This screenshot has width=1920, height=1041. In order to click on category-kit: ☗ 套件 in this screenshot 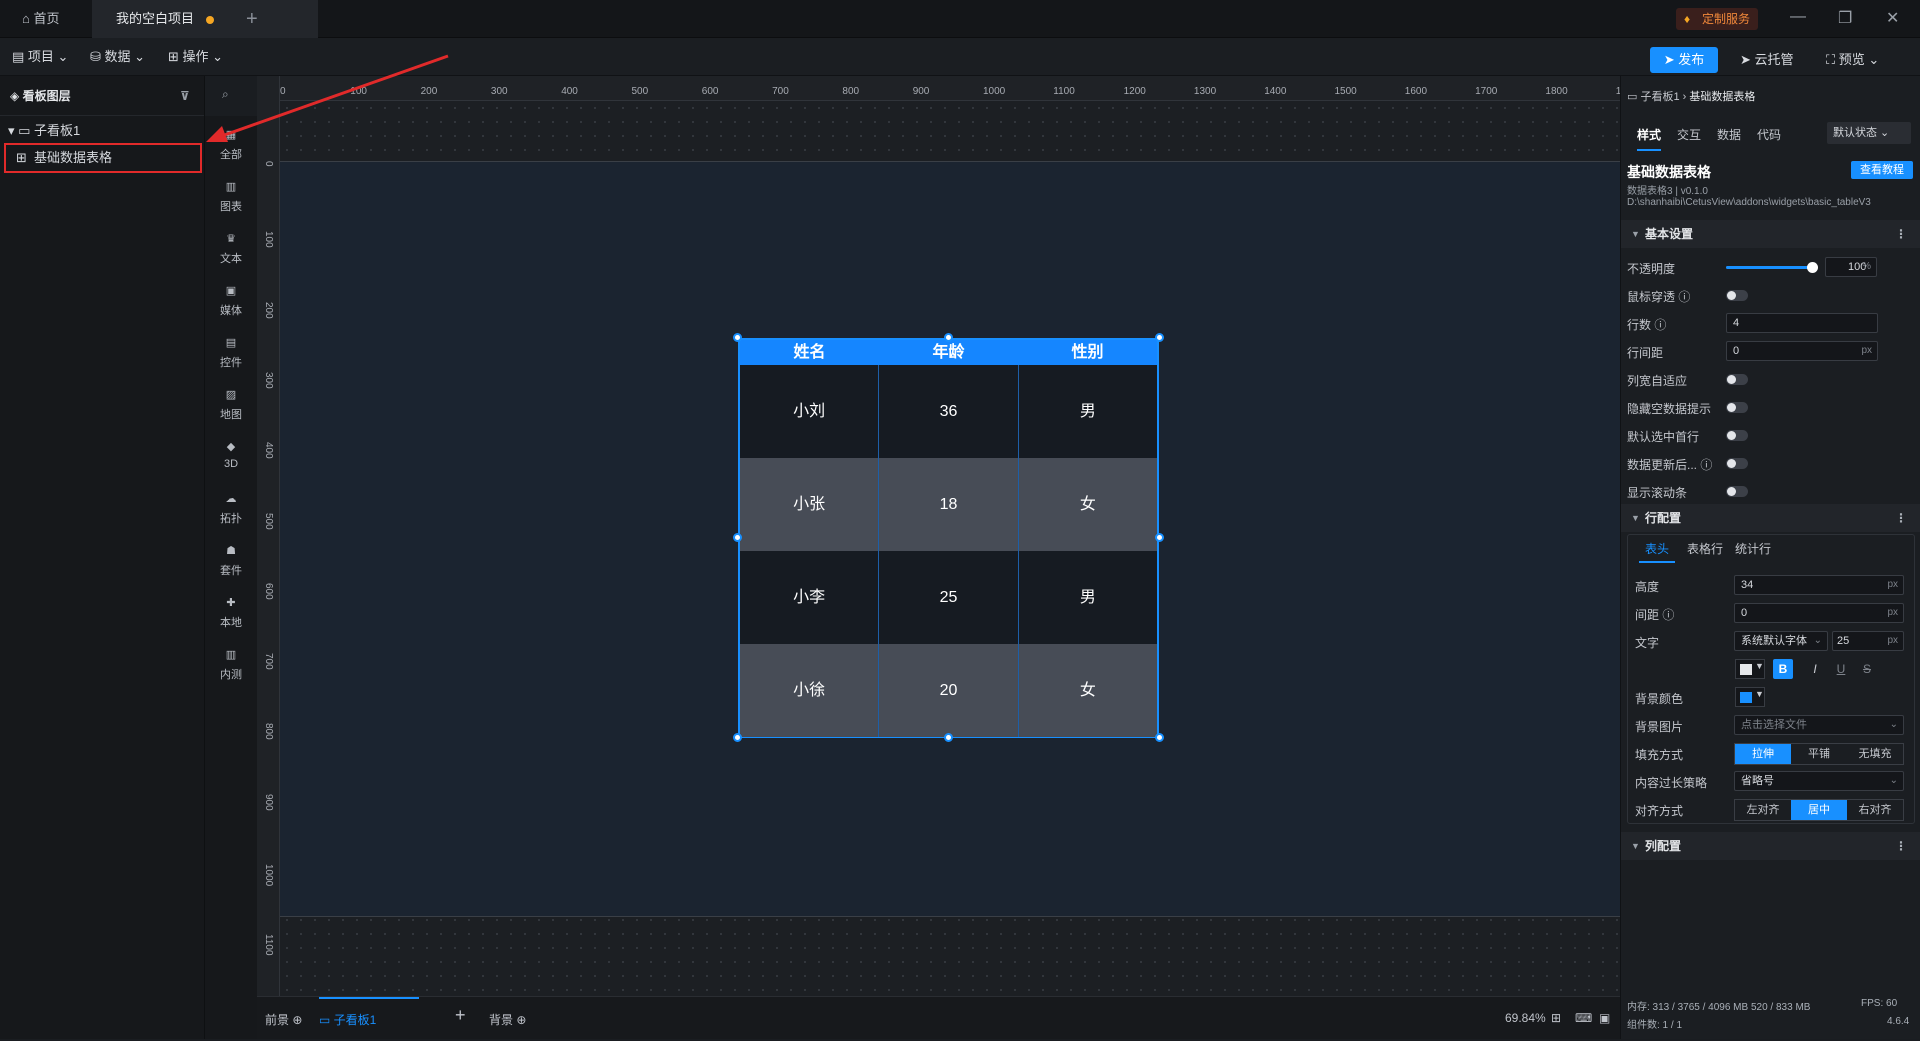, I will do `click(231, 561)`.